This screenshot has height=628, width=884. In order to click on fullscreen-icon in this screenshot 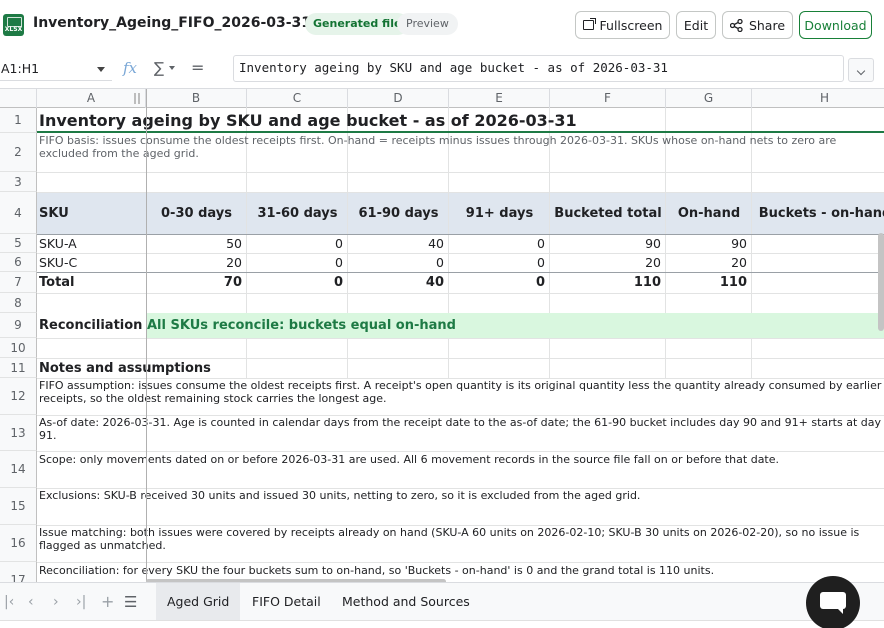, I will do `click(589, 24)`.